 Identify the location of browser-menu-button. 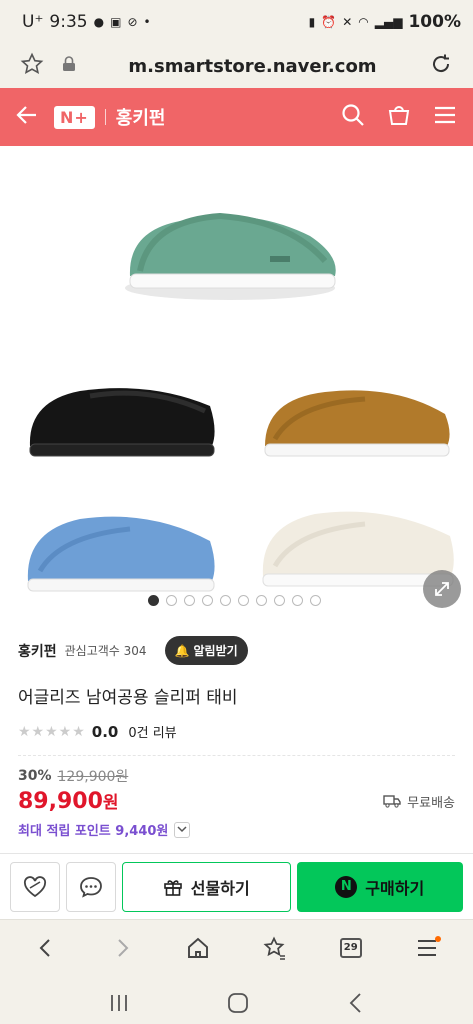
(427, 948).